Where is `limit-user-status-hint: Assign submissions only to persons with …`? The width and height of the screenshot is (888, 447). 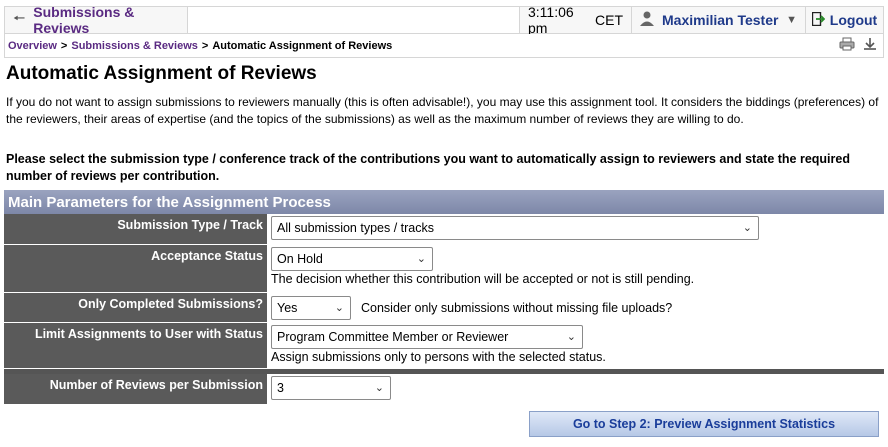
limit-user-status-hint: Assign submissions only to persons with … is located at coordinates (438, 357).